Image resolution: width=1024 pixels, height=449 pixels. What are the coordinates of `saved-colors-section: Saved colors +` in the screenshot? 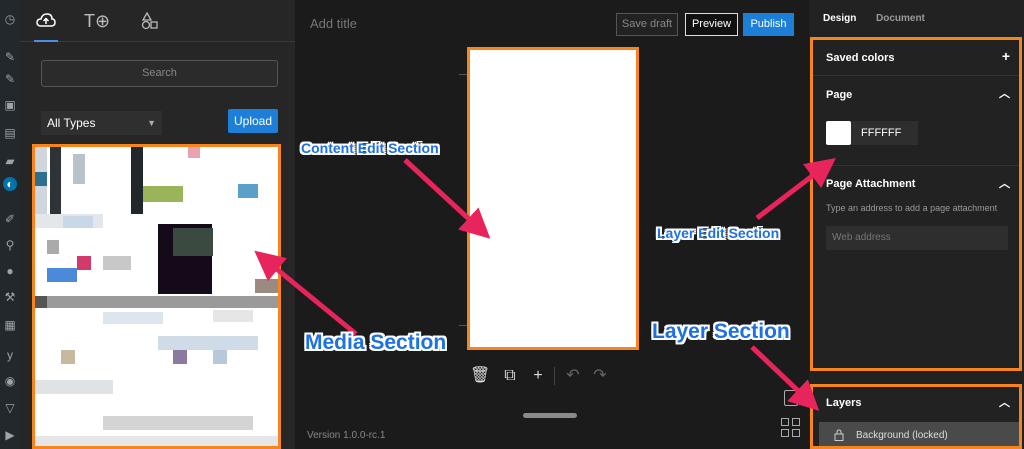 It's located at (916, 58).